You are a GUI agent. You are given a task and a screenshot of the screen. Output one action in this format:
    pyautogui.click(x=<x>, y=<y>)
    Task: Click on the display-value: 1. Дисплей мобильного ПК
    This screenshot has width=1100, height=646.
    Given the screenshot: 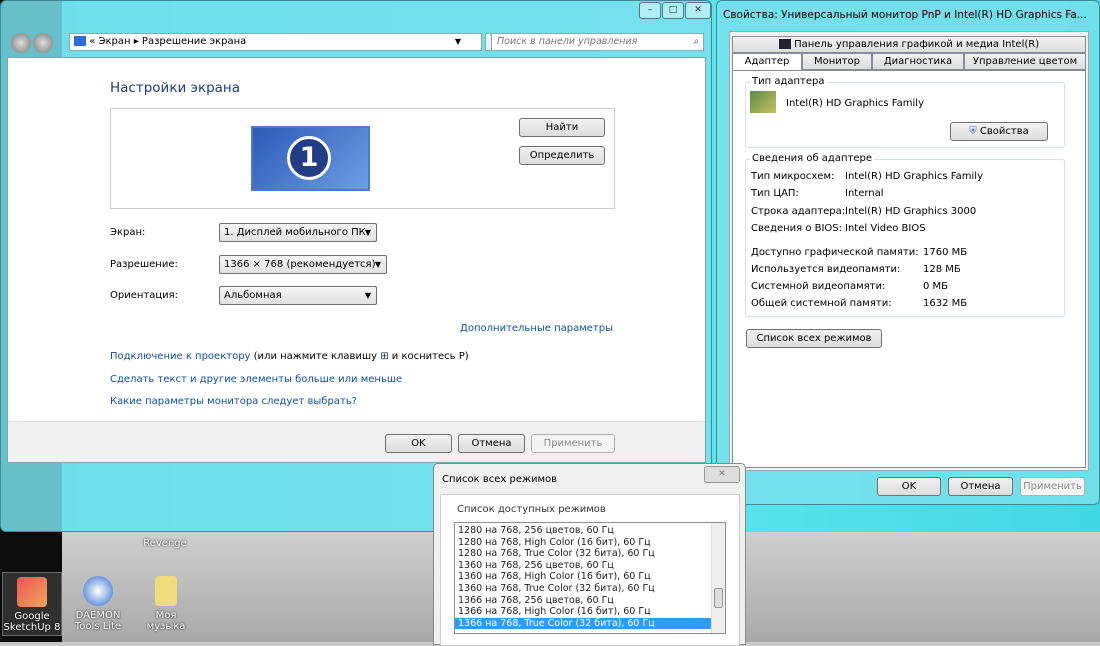 What is the action you would take?
    pyautogui.click(x=295, y=232)
    